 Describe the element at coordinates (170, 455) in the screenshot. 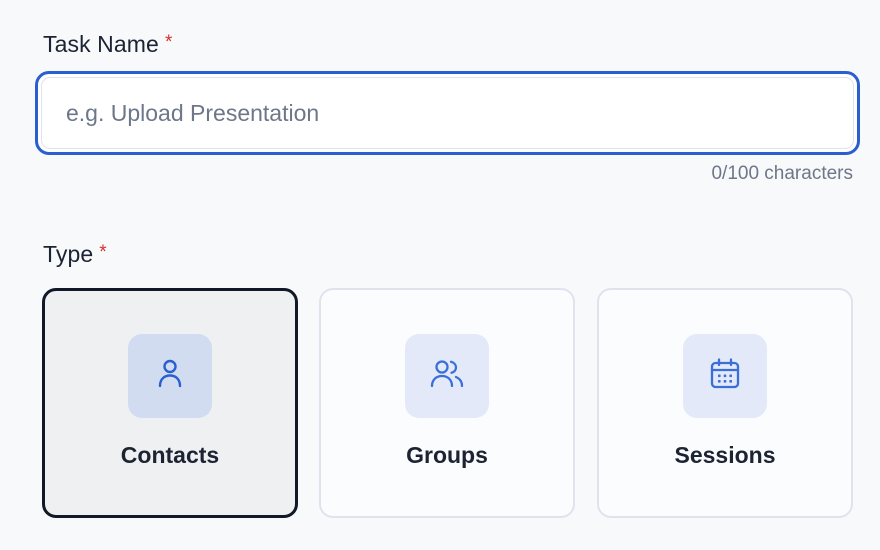

I see `contacts-label: Contacts` at that location.